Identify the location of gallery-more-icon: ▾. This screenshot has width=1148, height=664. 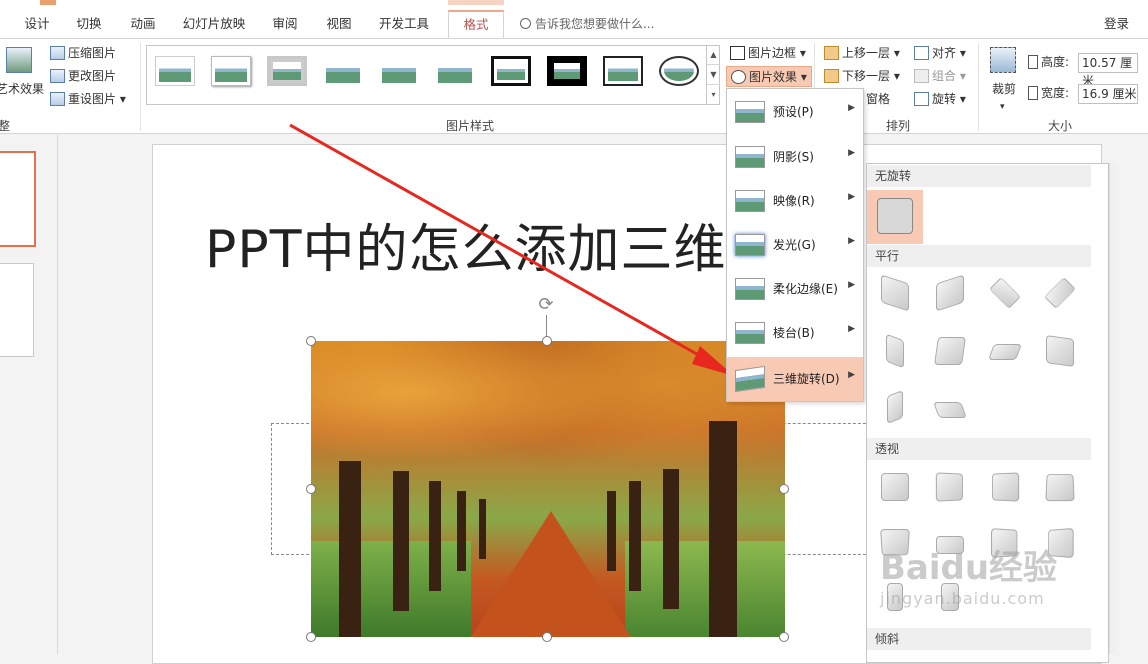
(713, 95).